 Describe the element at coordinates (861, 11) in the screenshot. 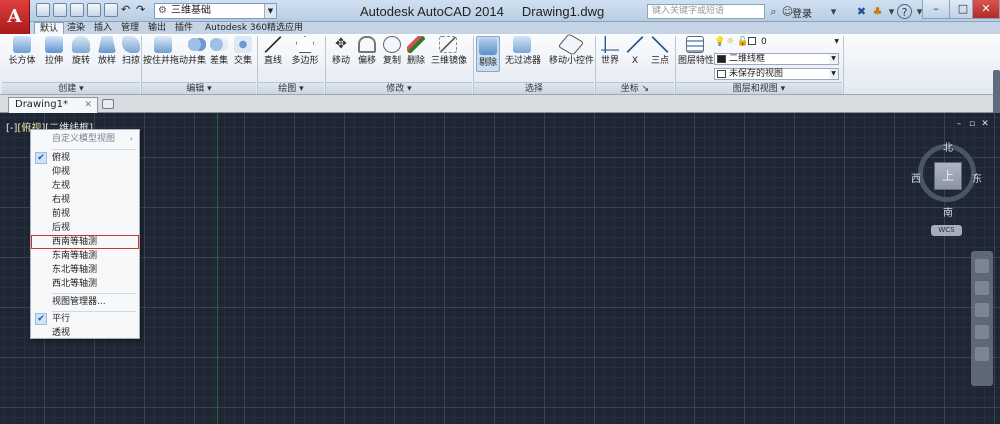

I see `exchange-icon: ✖` at that location.